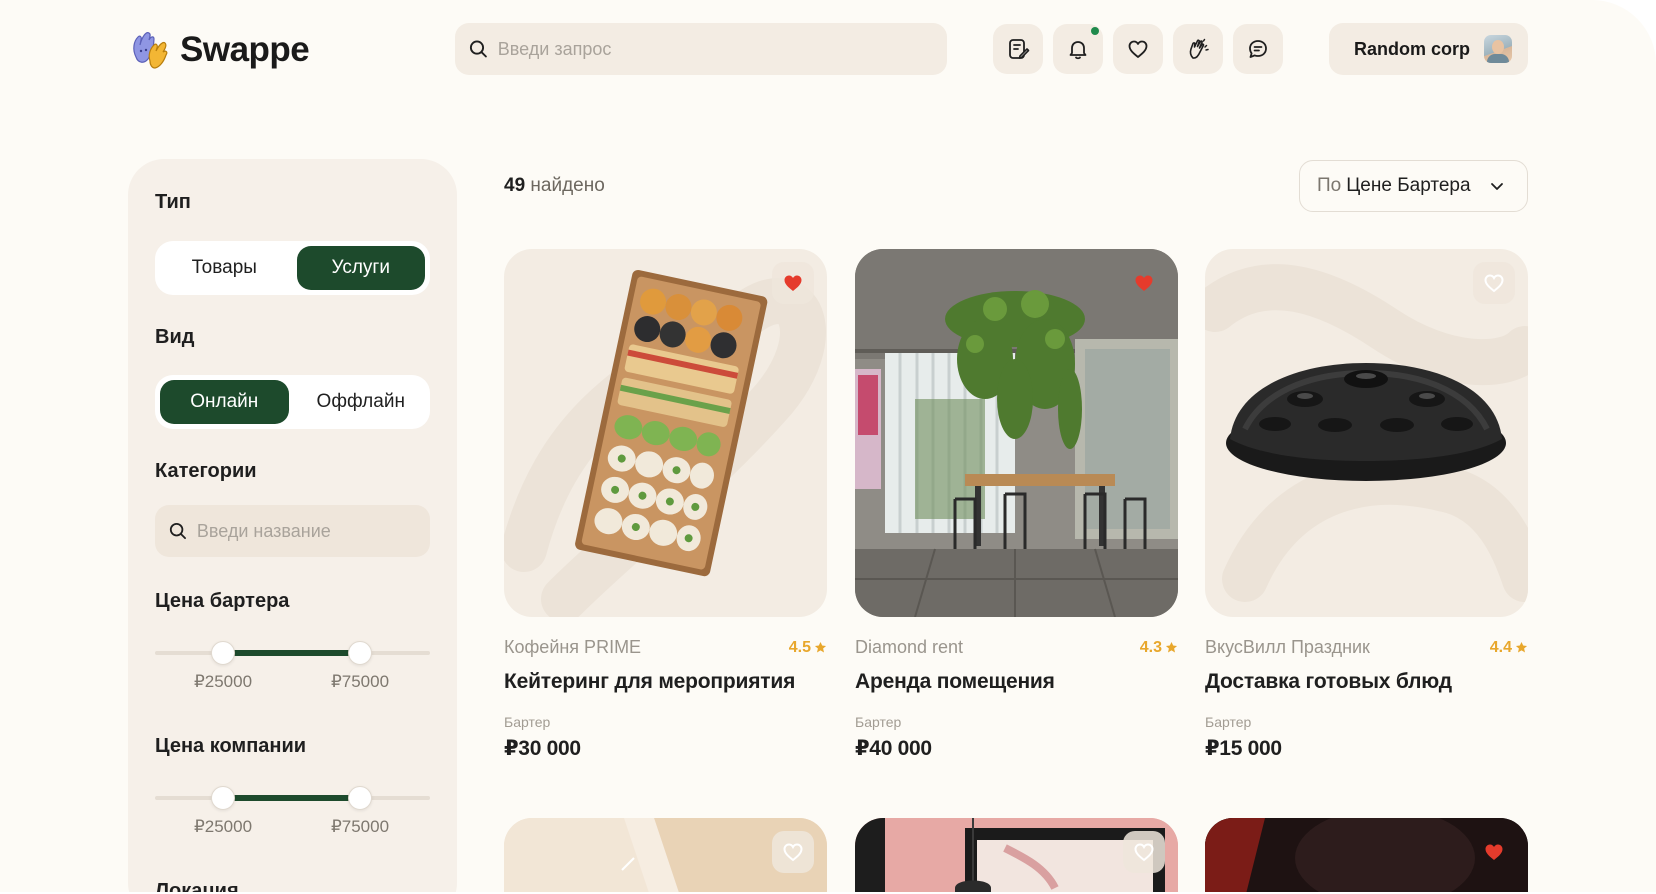 This screenshot has width=1656, height=894. What do you see at coordinates (223, 826) in the screenshot?
I see `company-price-min: ₽25000` at bounding box center [223, 826].